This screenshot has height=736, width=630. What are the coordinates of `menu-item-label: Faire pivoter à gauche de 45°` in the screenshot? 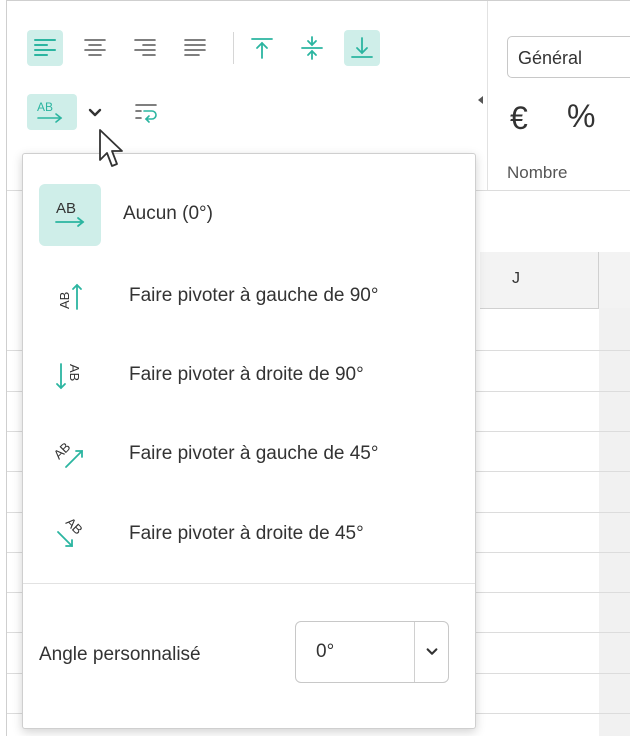 It's located at (254, 453).